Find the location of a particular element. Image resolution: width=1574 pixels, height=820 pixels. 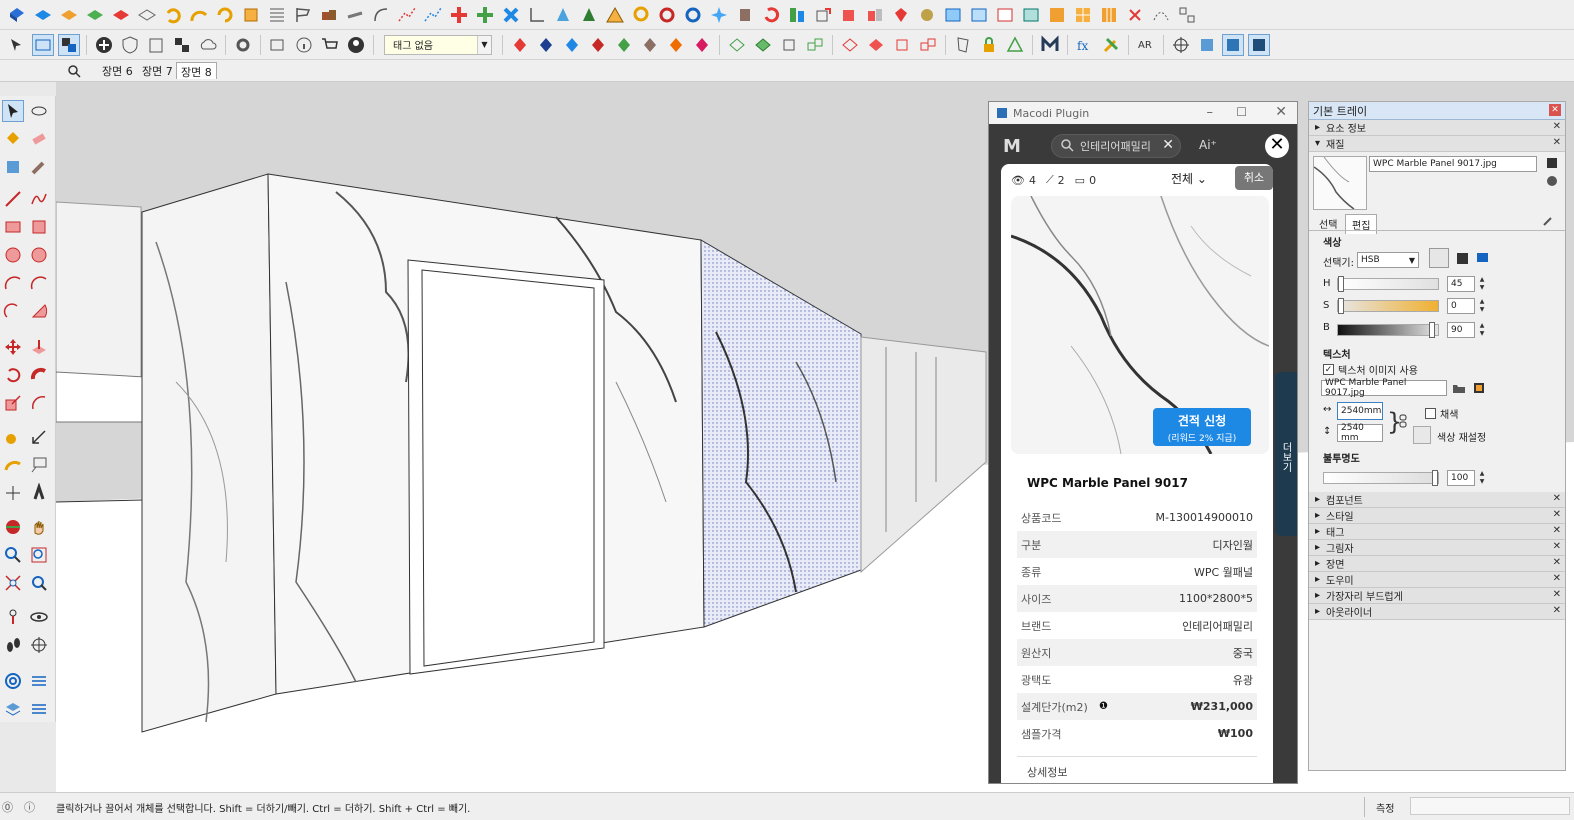

spiral-icon is located at coordinates (225, 15).